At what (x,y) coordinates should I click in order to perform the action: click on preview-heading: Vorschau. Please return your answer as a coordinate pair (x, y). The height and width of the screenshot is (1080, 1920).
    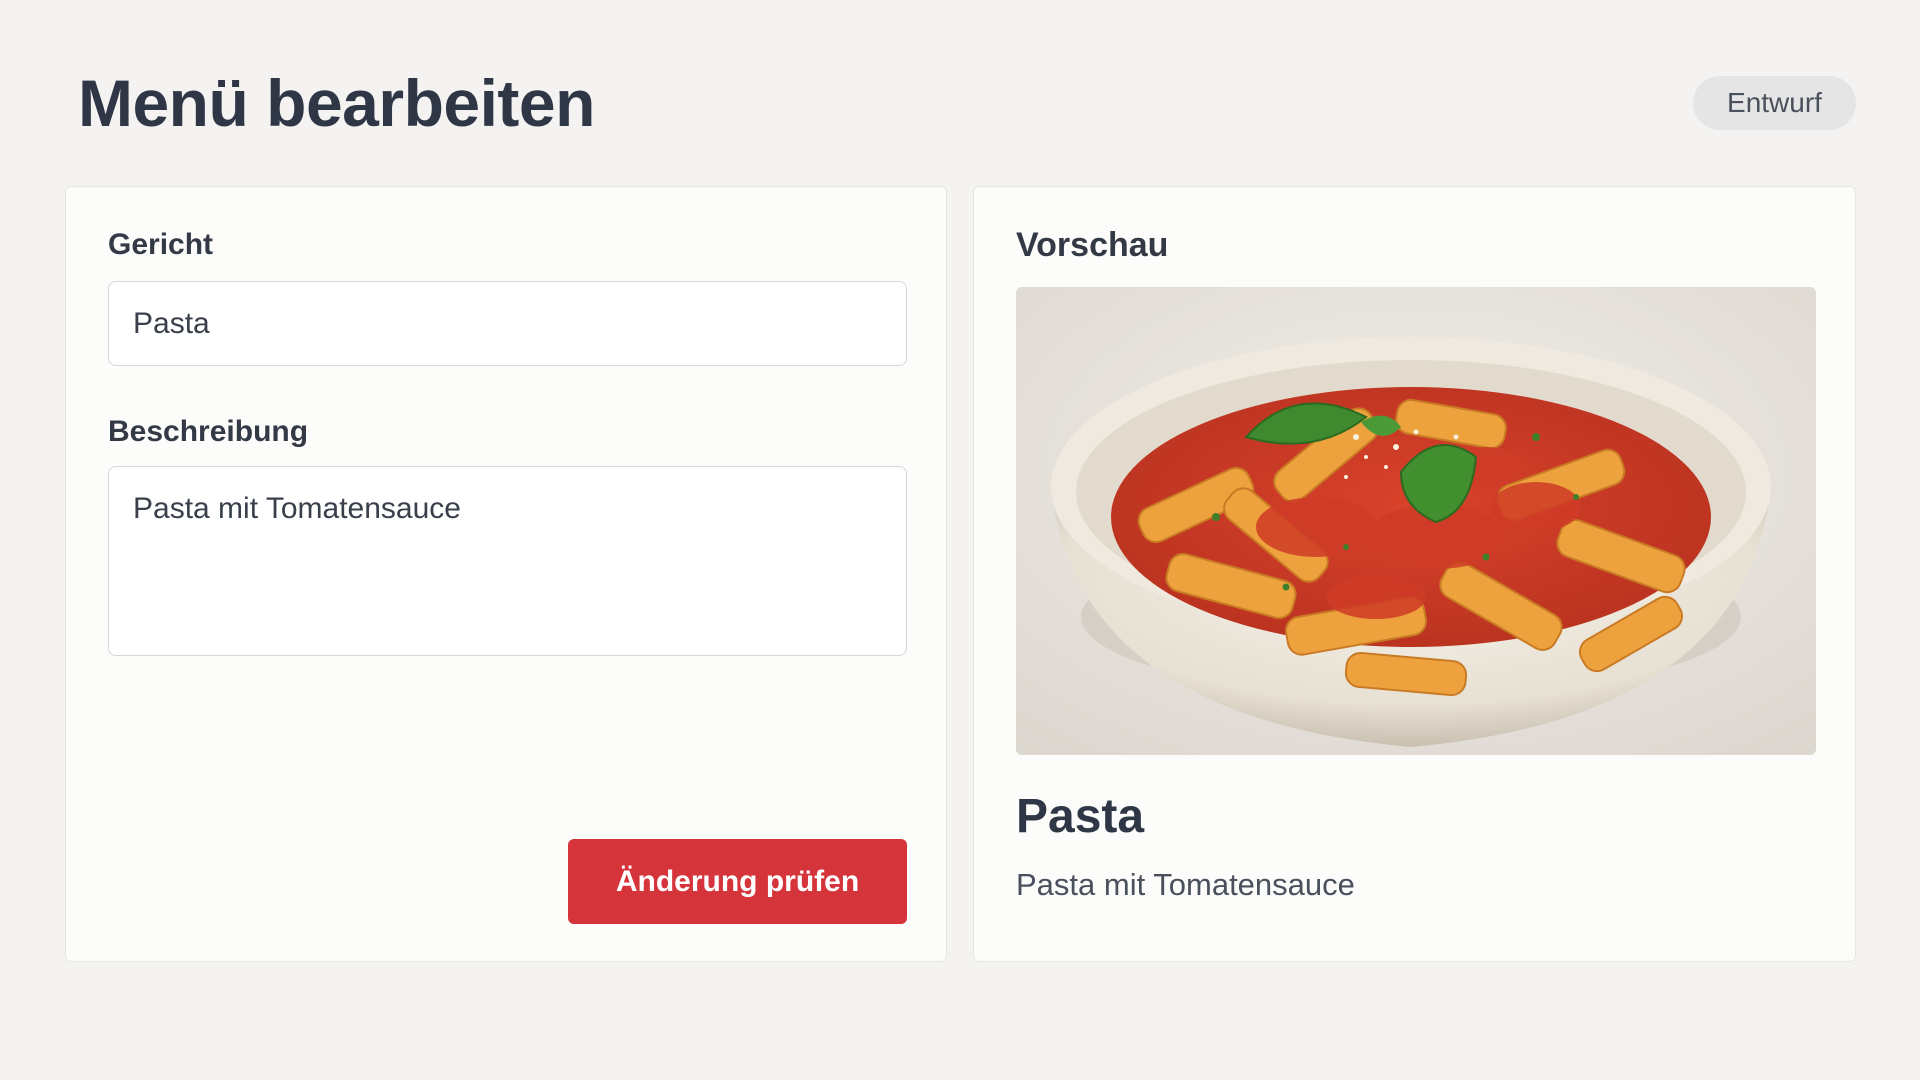
    Looking at the image, I should click on (1092, 245).